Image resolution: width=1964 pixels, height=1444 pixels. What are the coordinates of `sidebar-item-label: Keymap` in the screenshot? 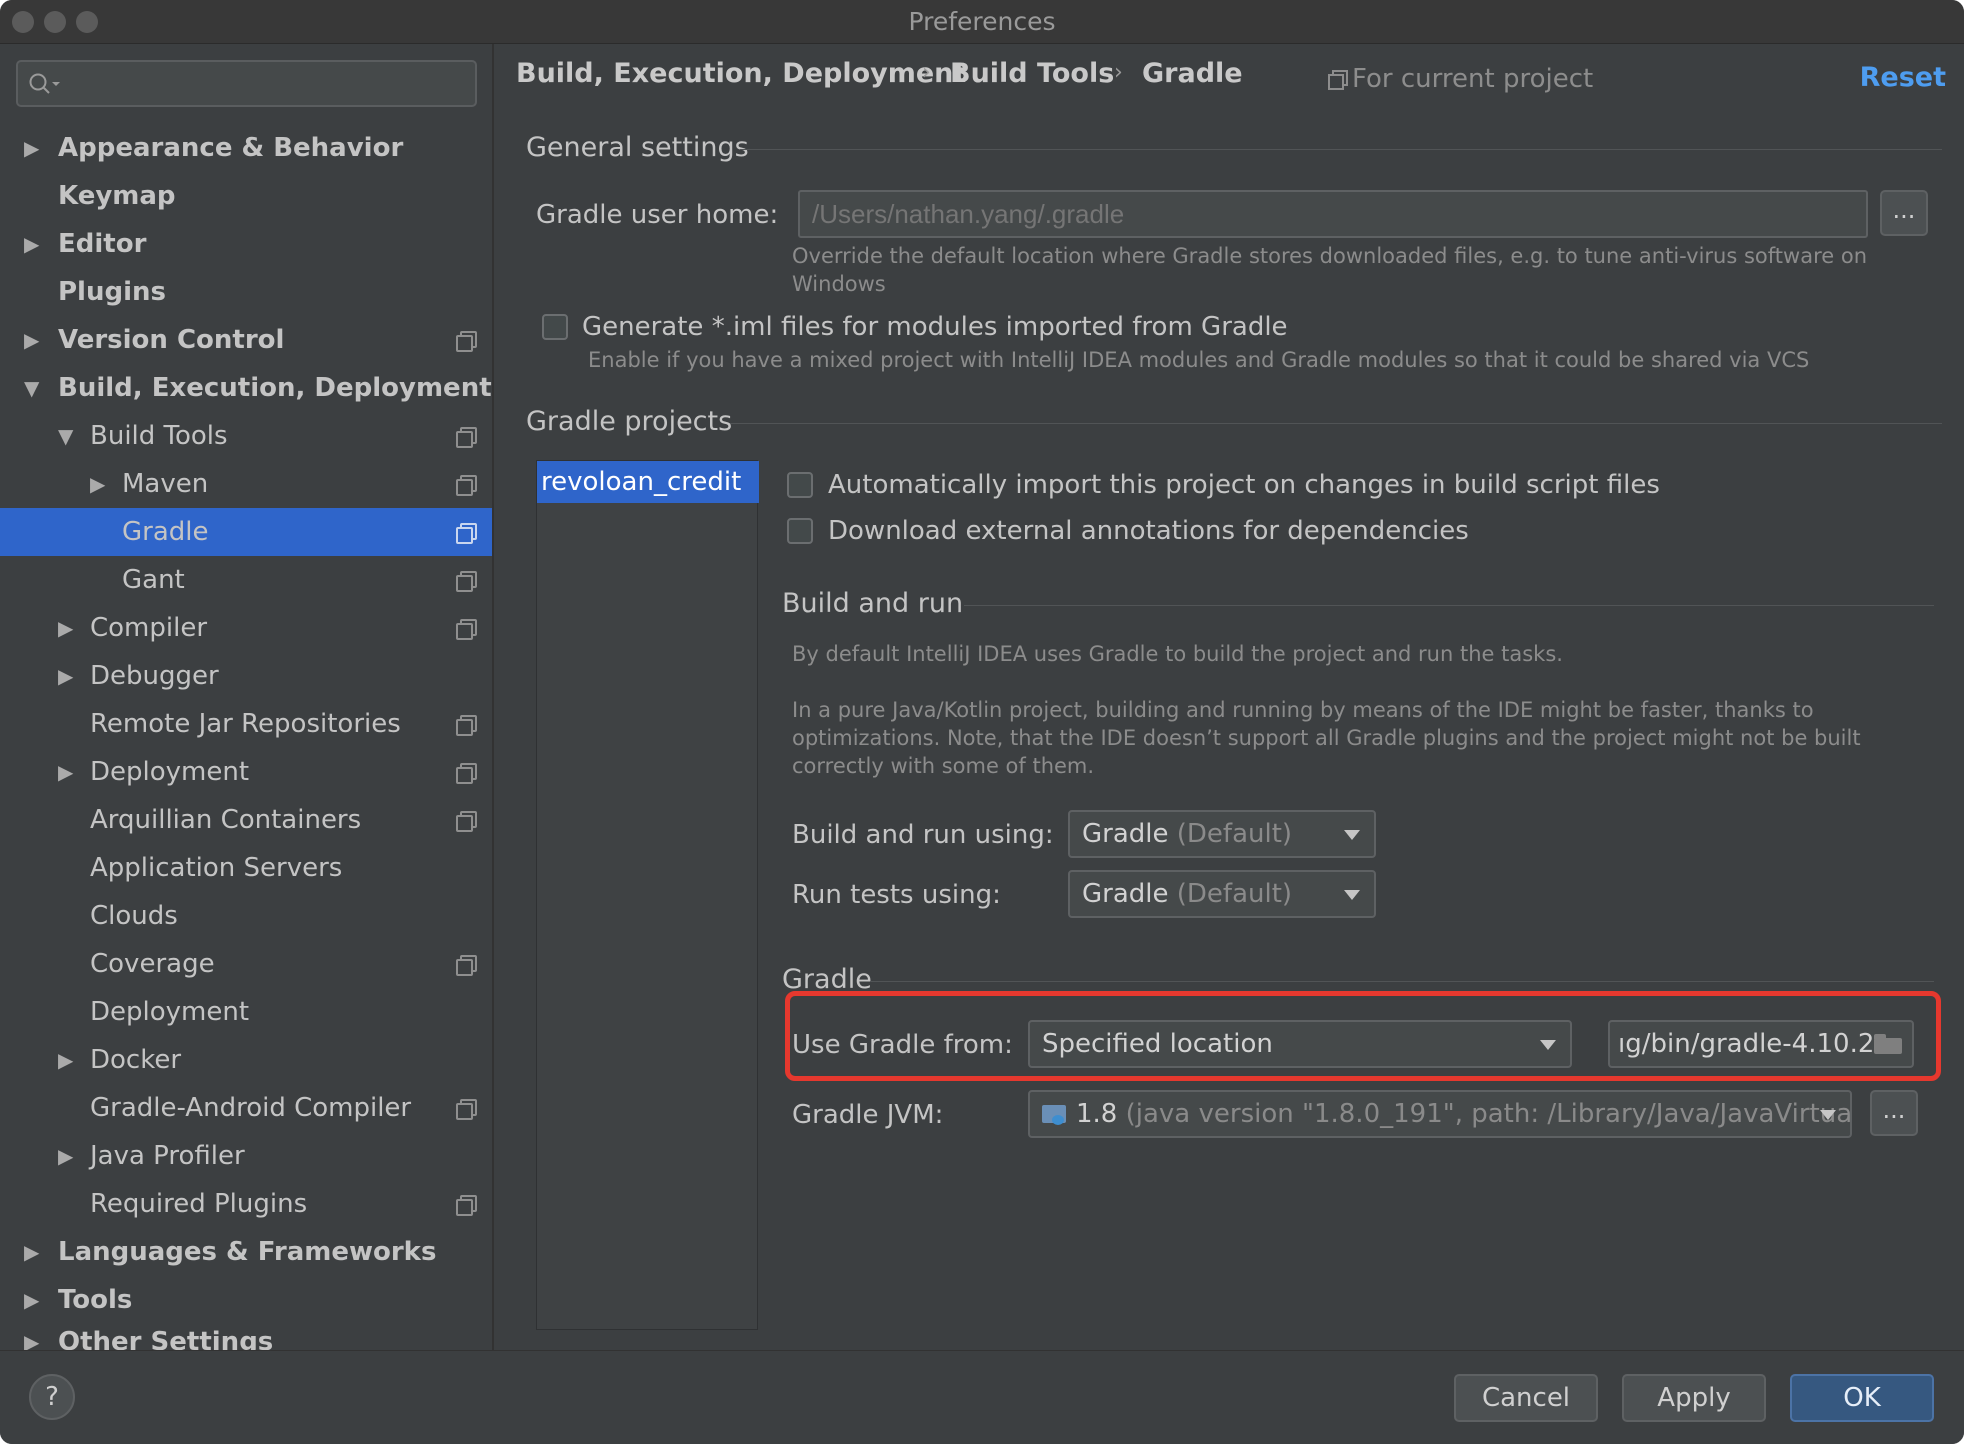 It's located at (117, 196).